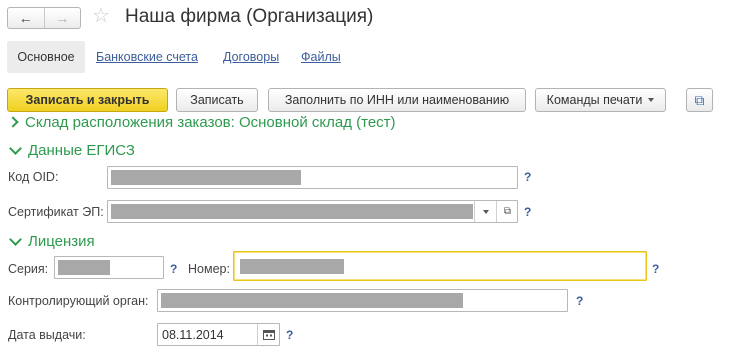 This screenshot has width=733, height=353. I want to click on favorite-star-icon: ☆, so click(101, 16).